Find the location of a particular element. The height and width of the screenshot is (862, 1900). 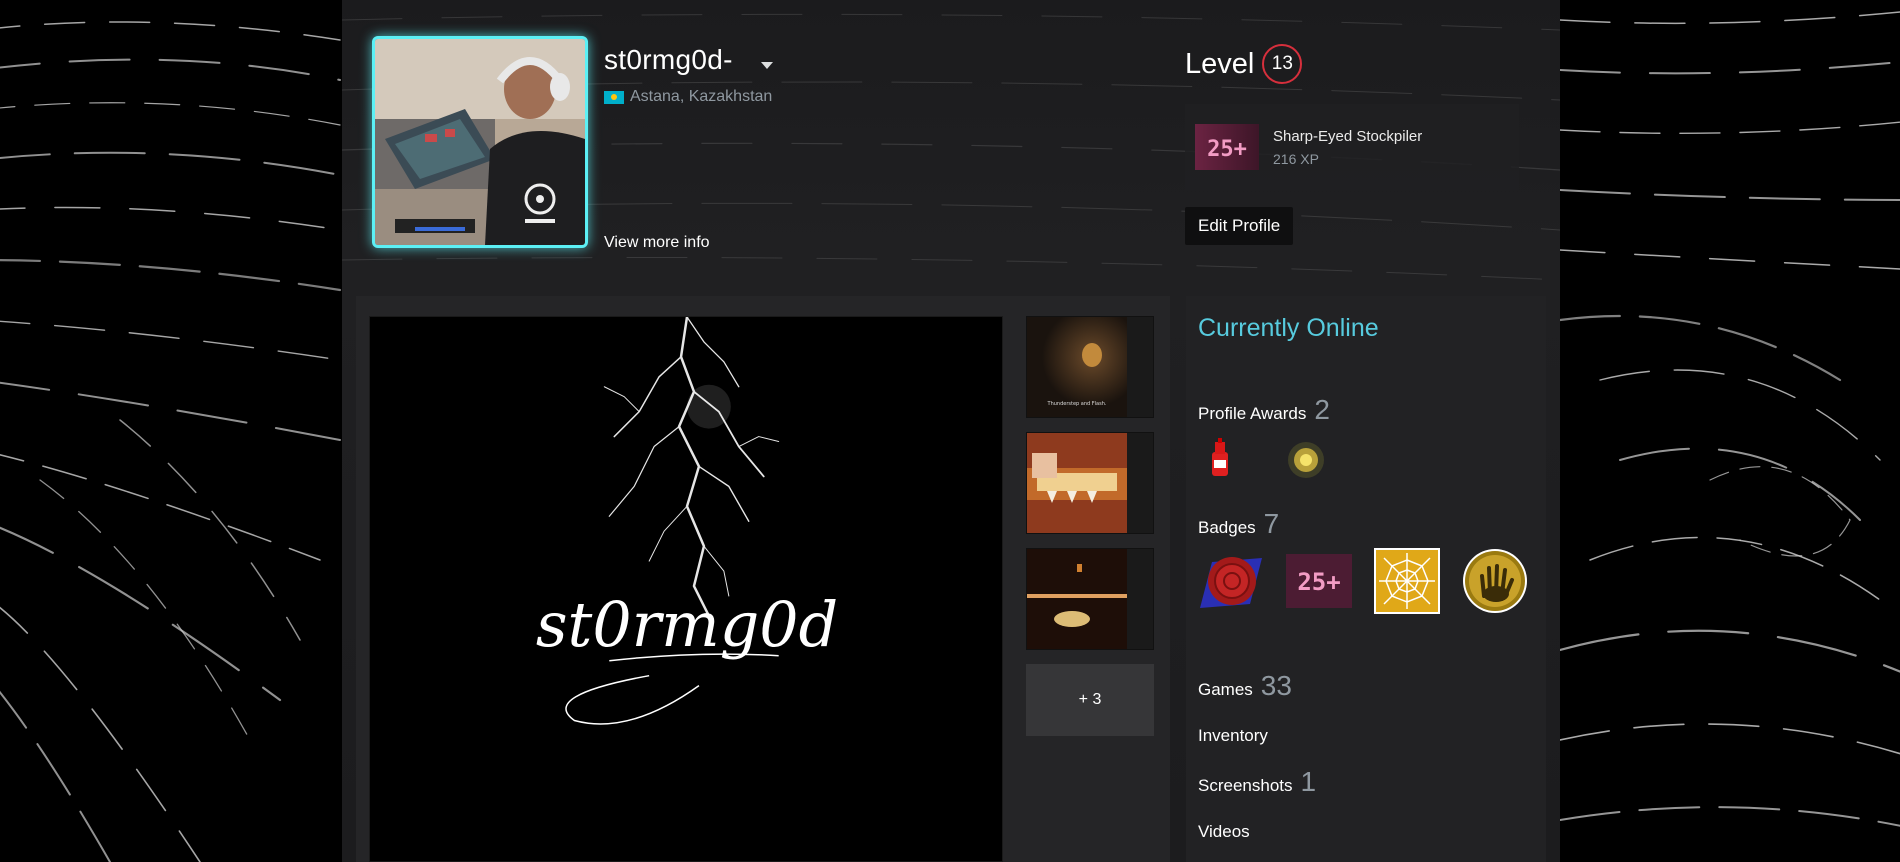

badge-25-text: 25+ is located at coordinates (1318, 582).